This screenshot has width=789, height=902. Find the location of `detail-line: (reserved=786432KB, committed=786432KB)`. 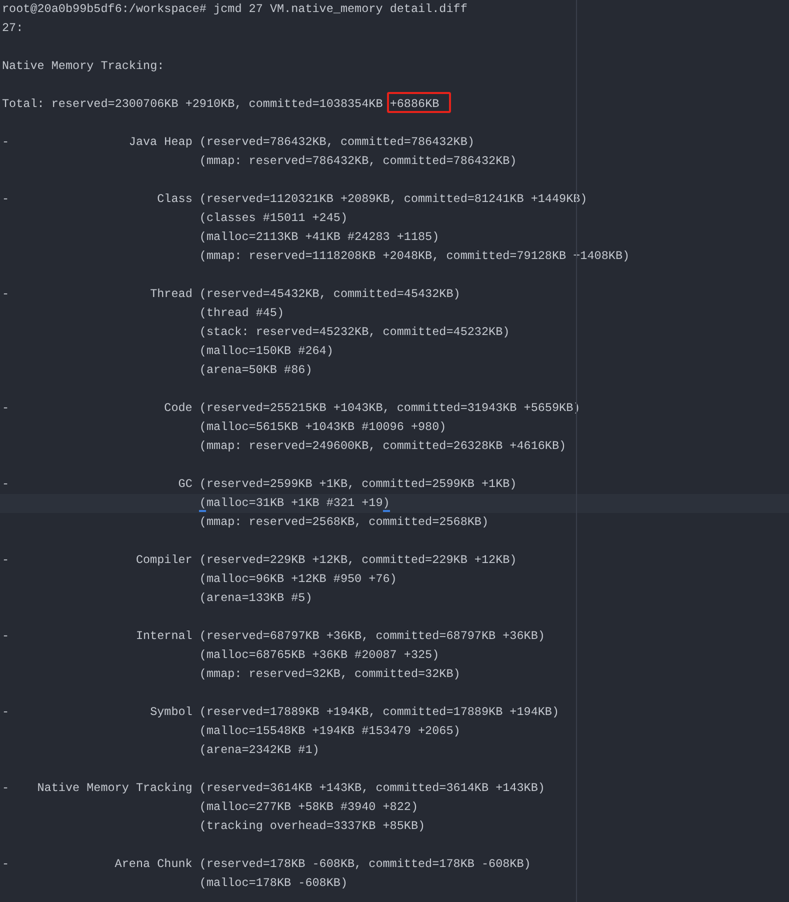

detail-line: (reserved=786432KB, committed=786432KB) is located at coordinates (336, 142).